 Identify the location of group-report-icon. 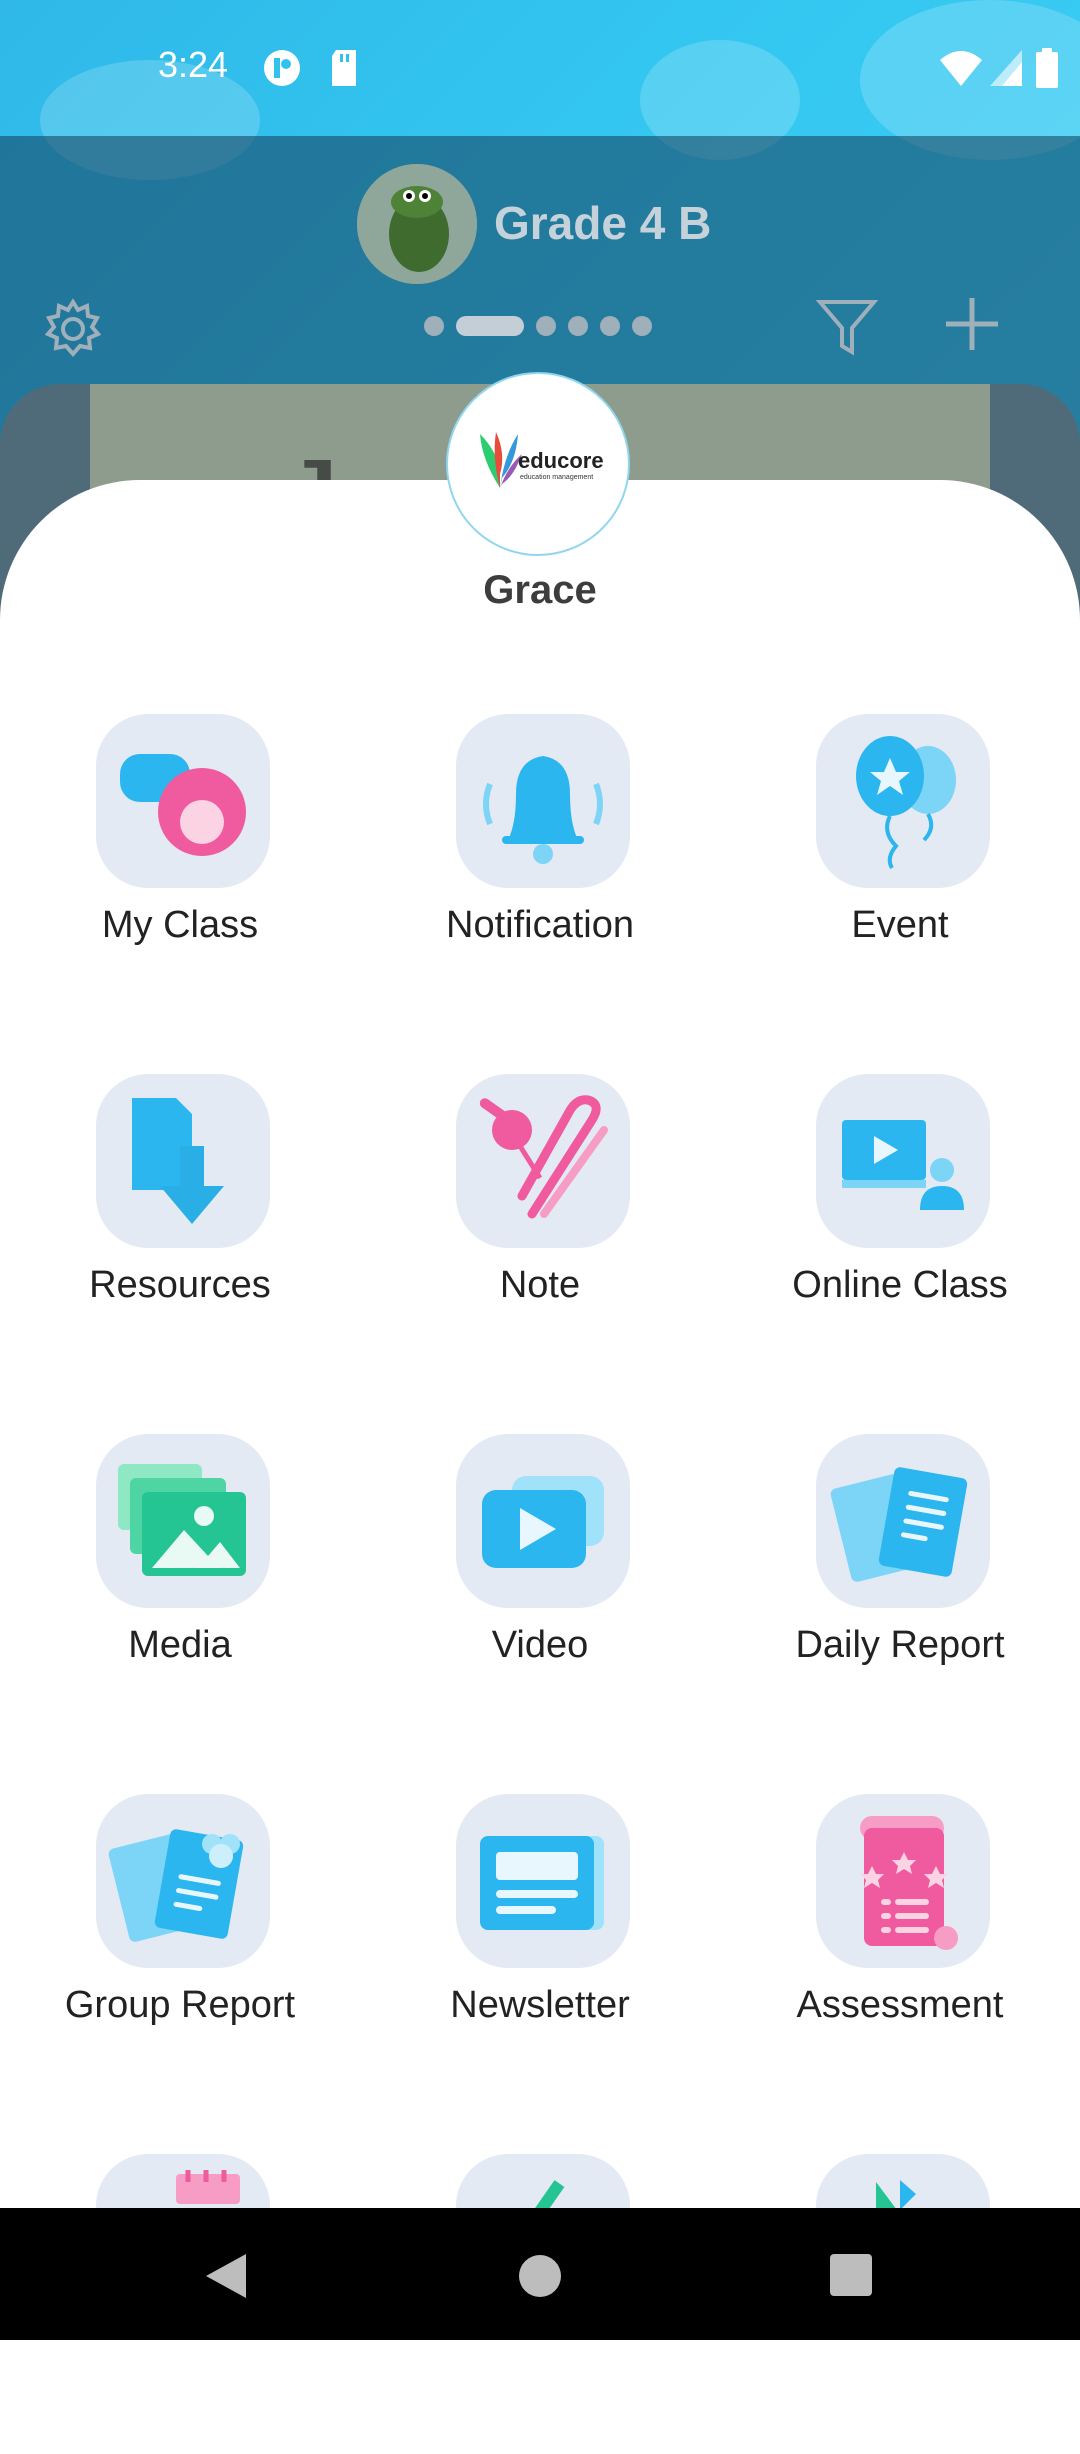
(183, 1881).